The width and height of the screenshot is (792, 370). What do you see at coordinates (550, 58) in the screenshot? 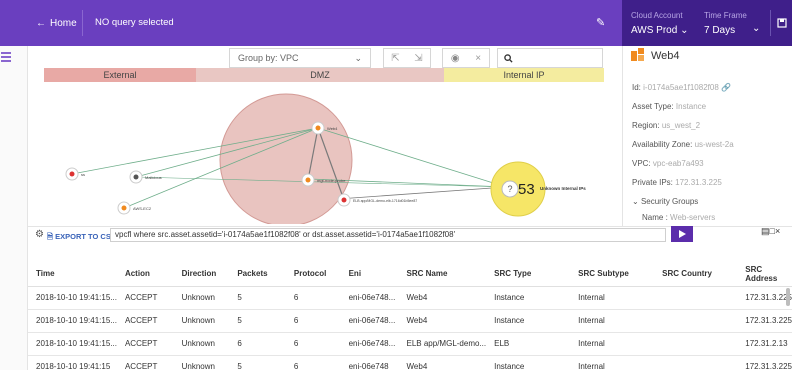
I see `search-input` at bounding box center [550, 58].